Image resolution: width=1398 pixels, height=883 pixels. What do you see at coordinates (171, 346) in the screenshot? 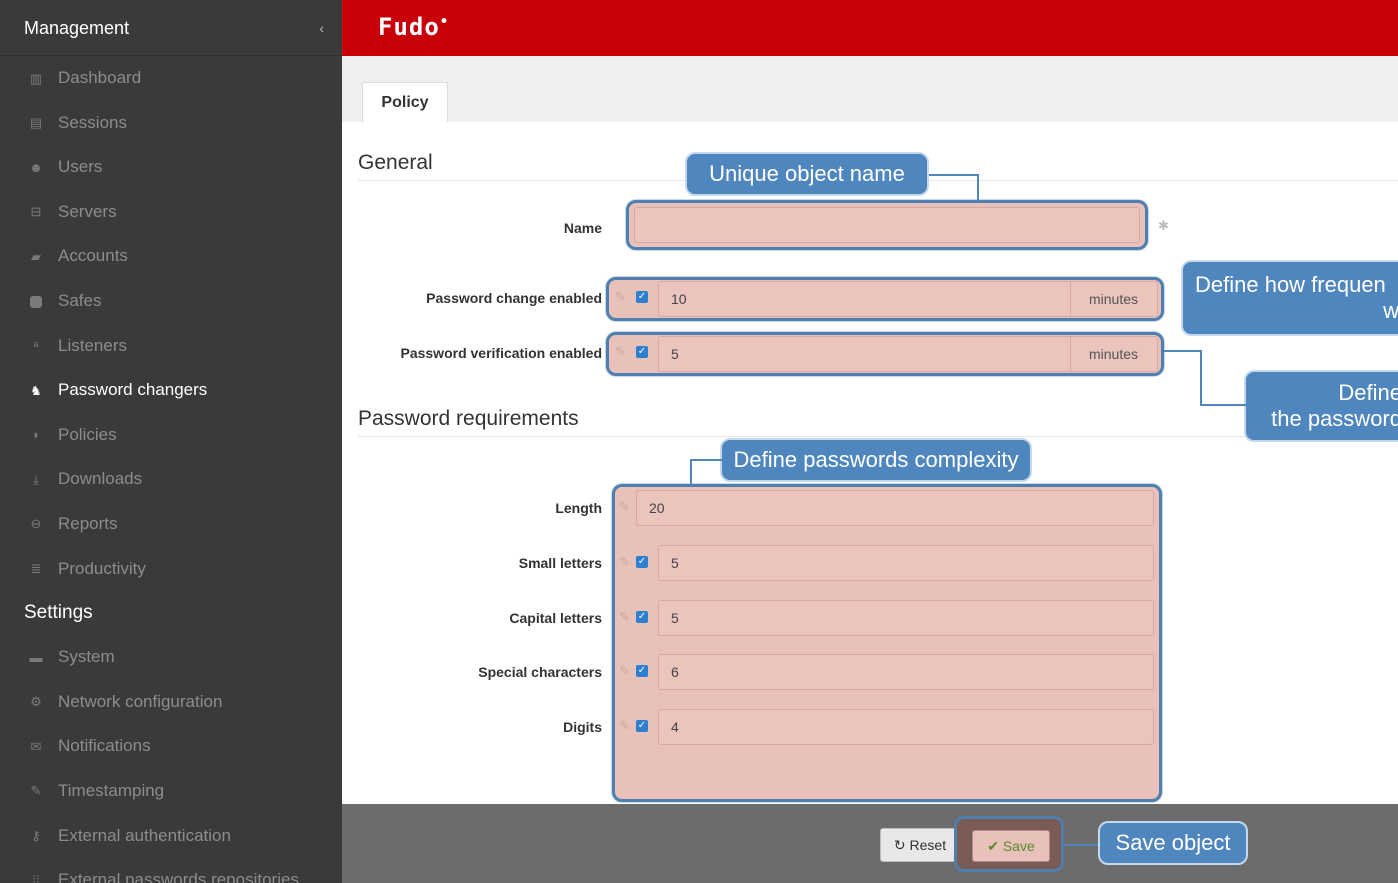
I see `sidebar-item-listeners: ᵃ Listeners` at bounding box center [171, 346].